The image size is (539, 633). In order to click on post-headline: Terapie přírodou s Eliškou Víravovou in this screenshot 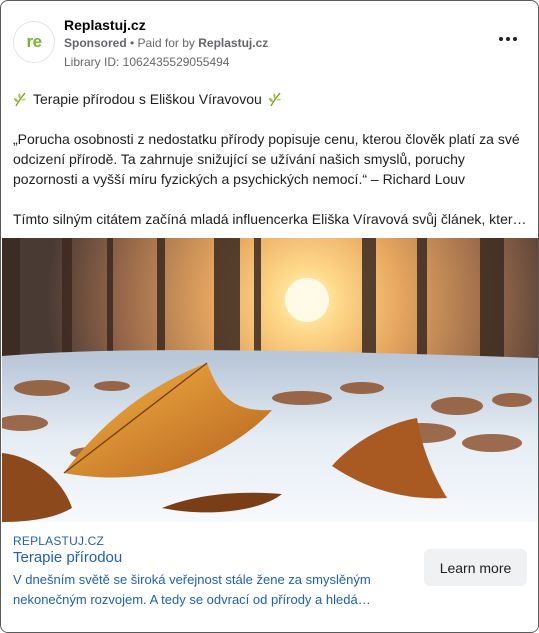, I will do `click(271, 99)`.